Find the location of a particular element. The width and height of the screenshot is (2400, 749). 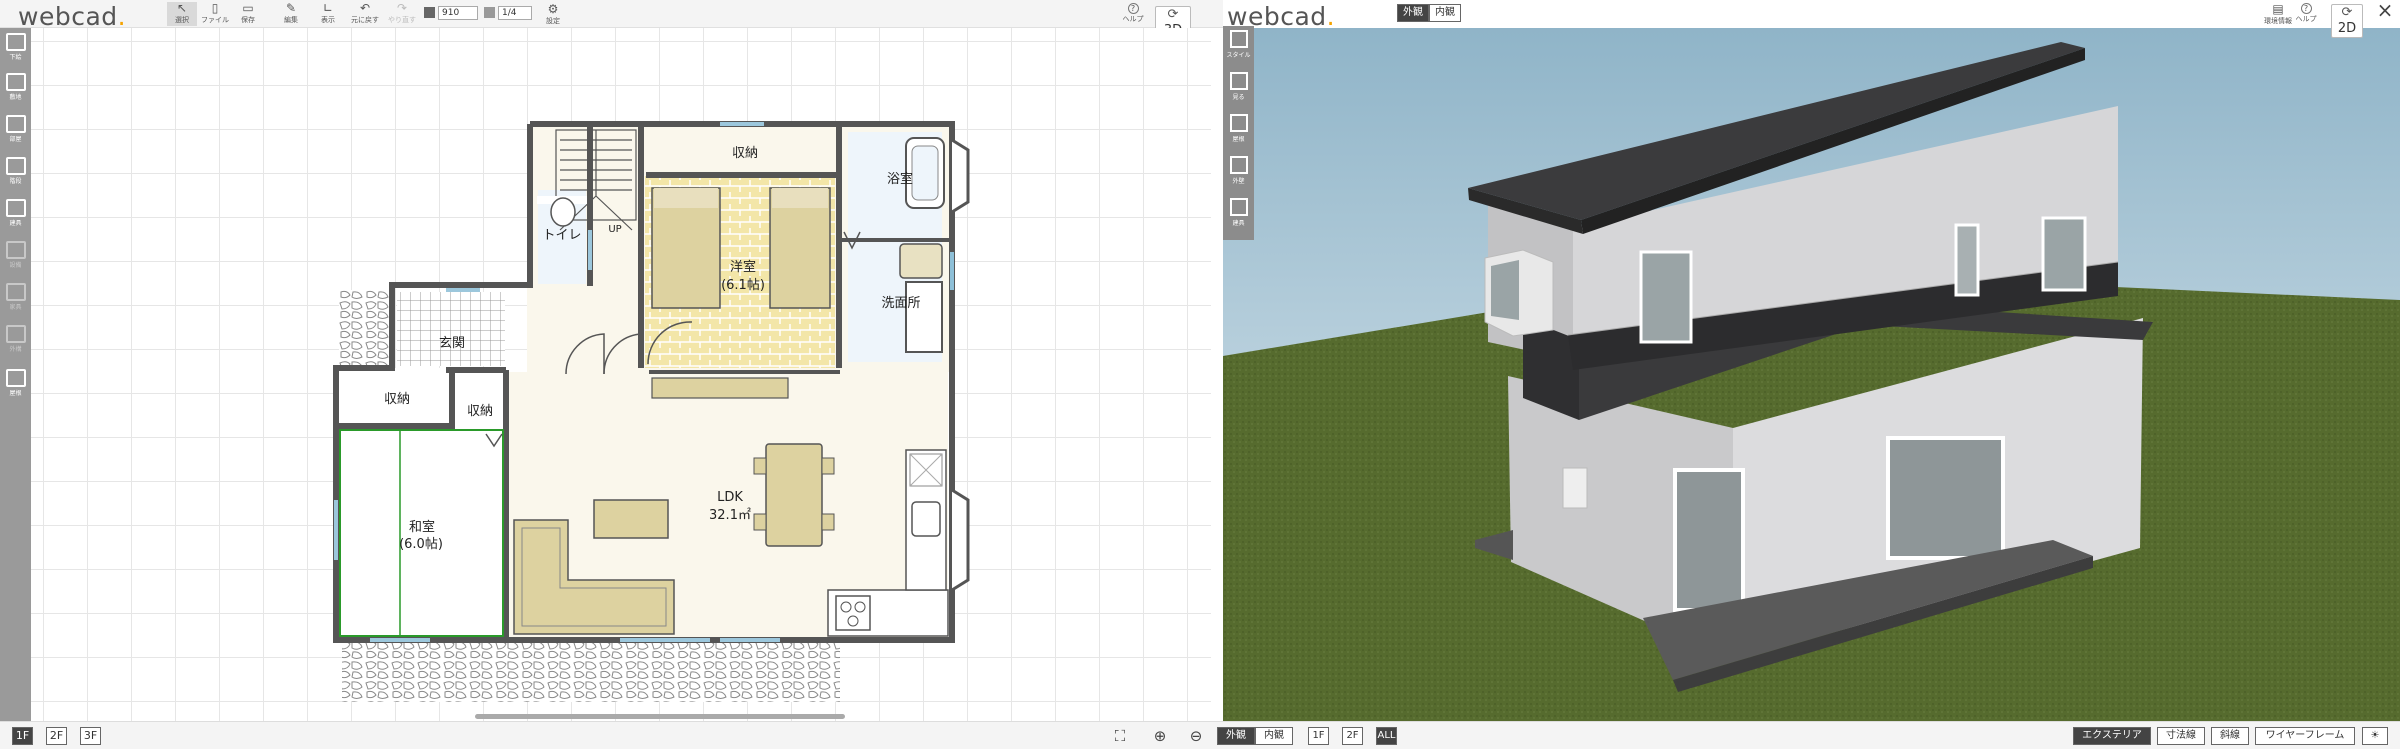

close-button: × is located at coordinates (2385, 10).